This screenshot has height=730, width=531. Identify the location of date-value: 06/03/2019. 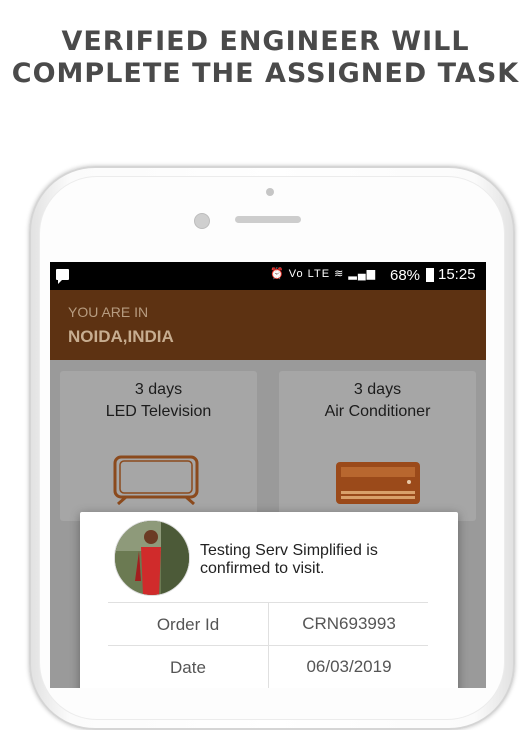
(348, 667).